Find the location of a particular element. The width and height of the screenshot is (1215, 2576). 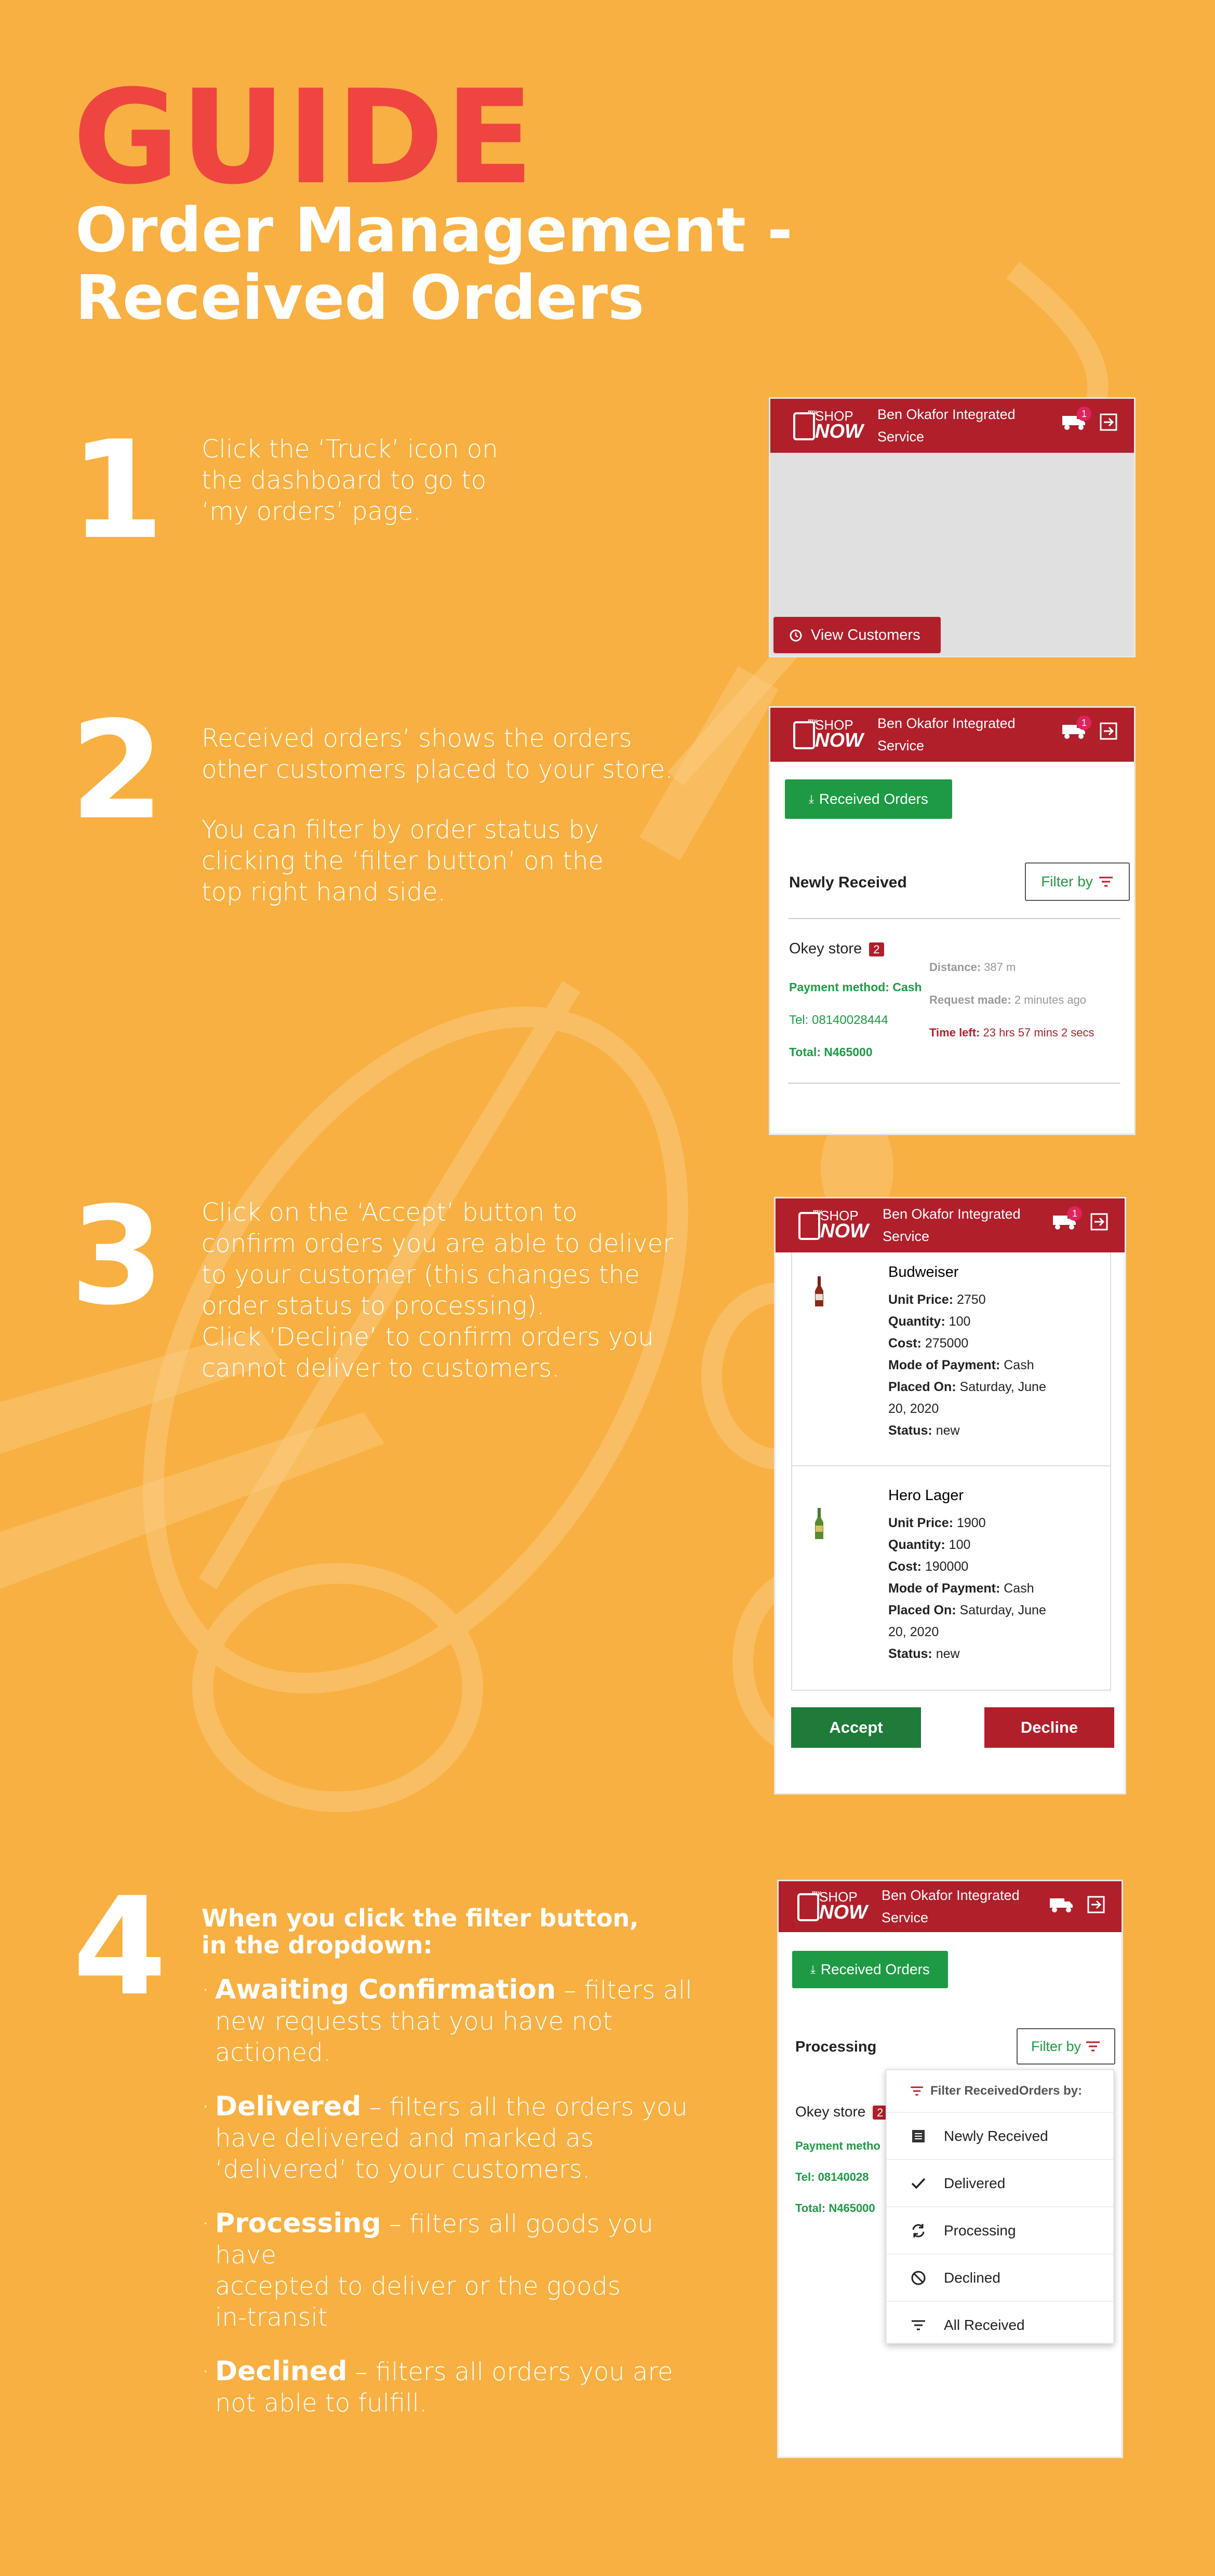

order-total: Total: N465000 is located at coordinates (835, 2208).